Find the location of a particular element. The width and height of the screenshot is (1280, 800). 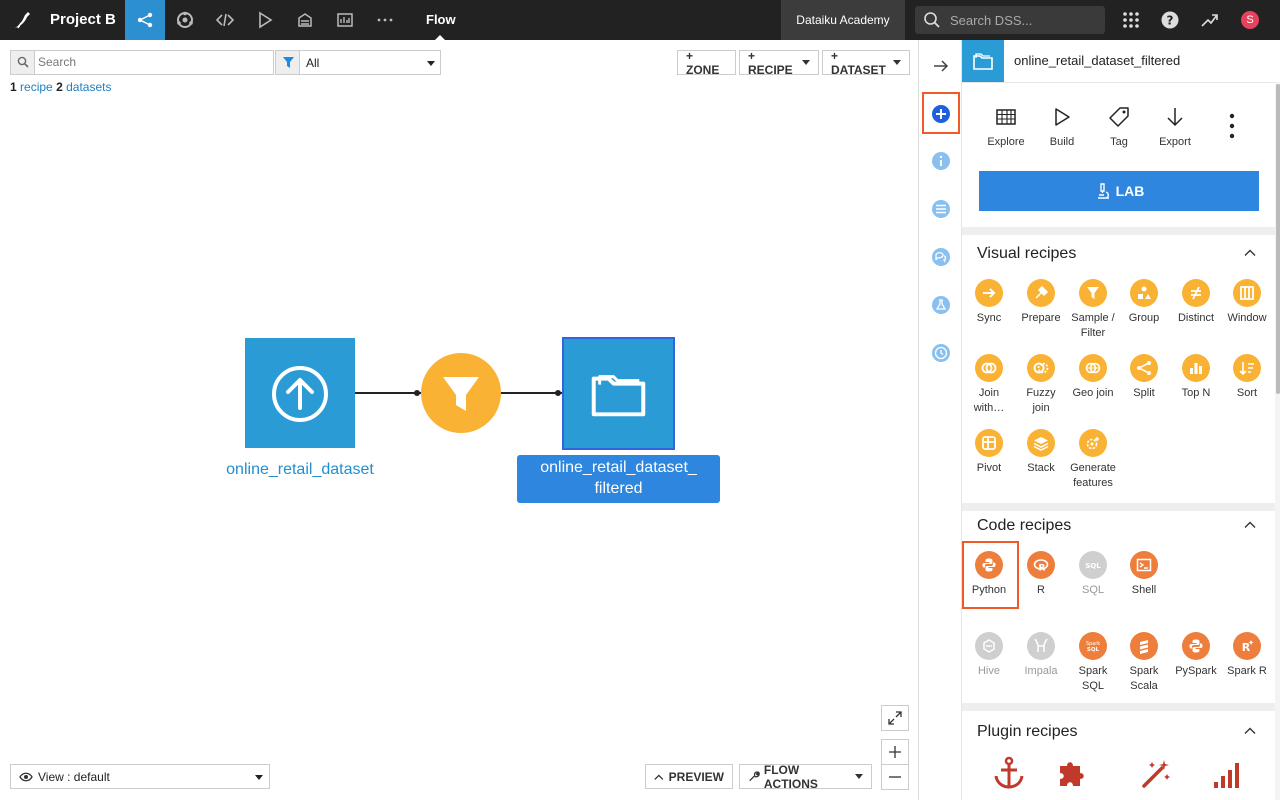

code-nav-icon is located at coordinates (225, 20).